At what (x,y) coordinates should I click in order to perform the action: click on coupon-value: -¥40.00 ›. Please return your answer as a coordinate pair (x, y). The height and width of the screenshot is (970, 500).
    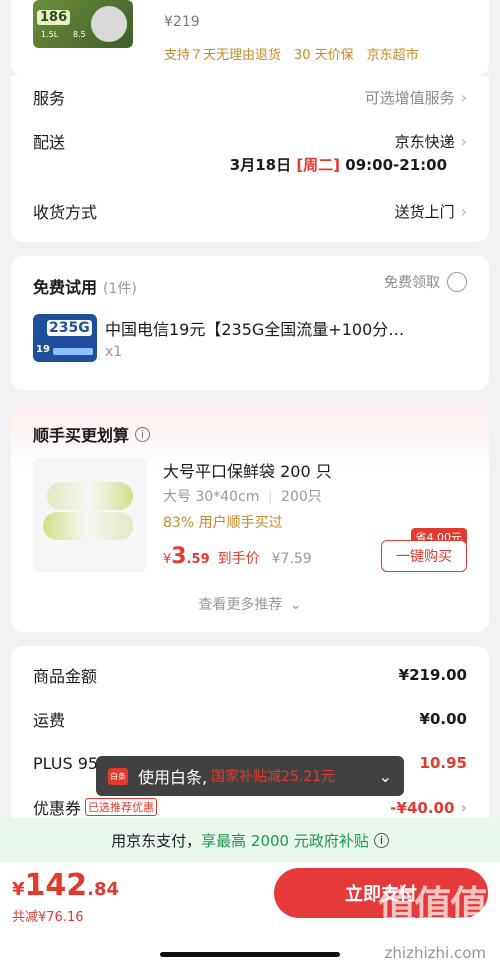
    Looking at the image, I should click on (428, 807).